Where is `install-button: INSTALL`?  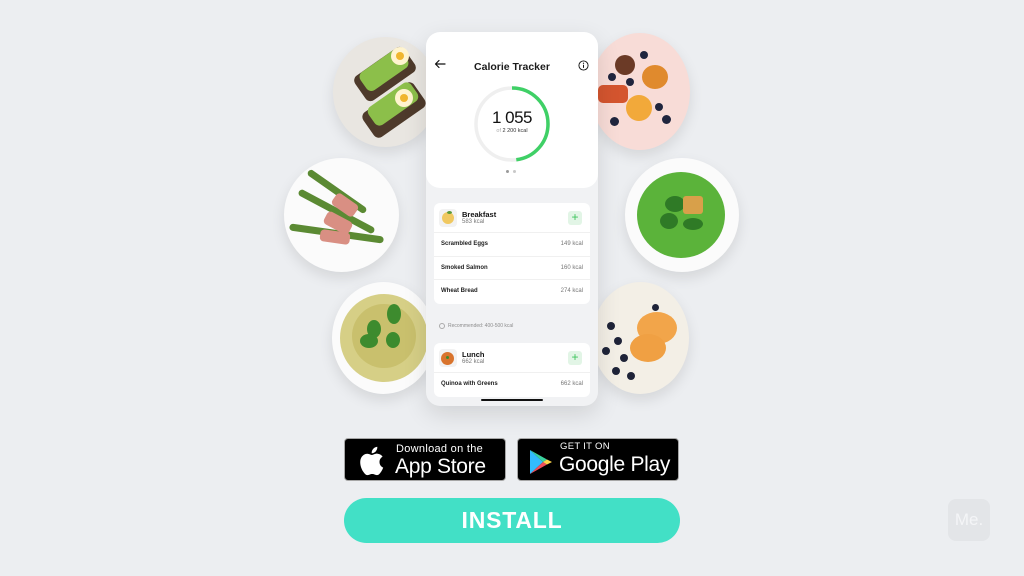 install-button: INSTALL is located at coordinates (512, 520).